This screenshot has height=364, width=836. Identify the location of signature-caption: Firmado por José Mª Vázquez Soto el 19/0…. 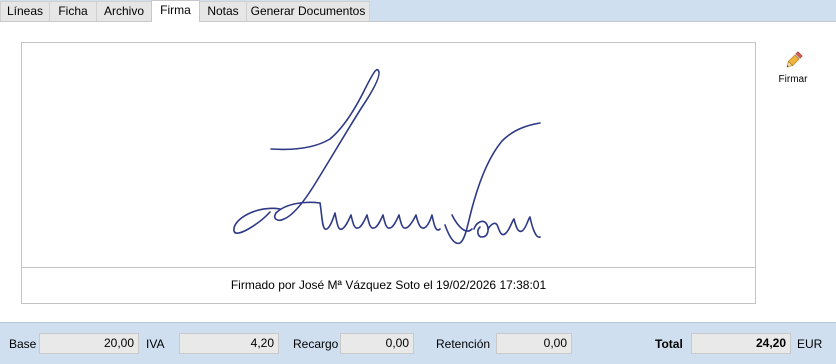
(388, 285).